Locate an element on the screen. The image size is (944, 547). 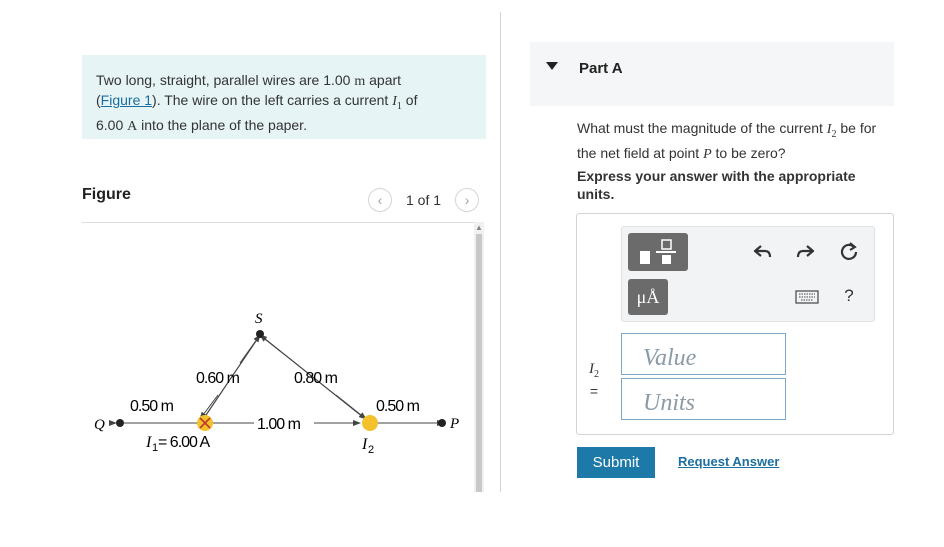
request-answer-link: Request Answer is located at coordinates (728, 461).